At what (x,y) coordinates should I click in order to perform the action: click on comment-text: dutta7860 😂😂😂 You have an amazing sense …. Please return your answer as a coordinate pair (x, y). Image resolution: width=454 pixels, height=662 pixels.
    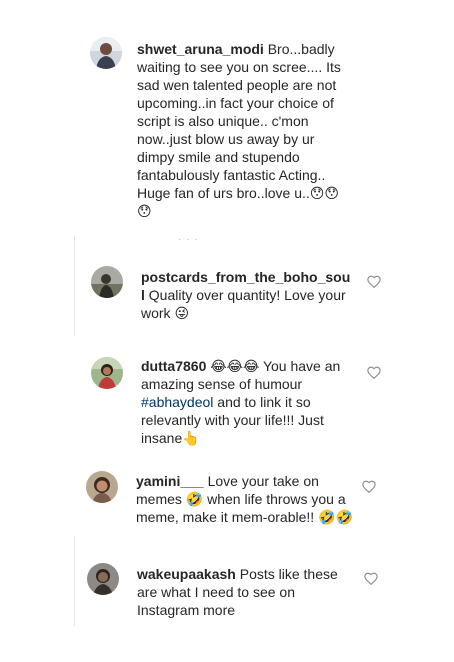
    Looking at the image, I should click on (246, 402).